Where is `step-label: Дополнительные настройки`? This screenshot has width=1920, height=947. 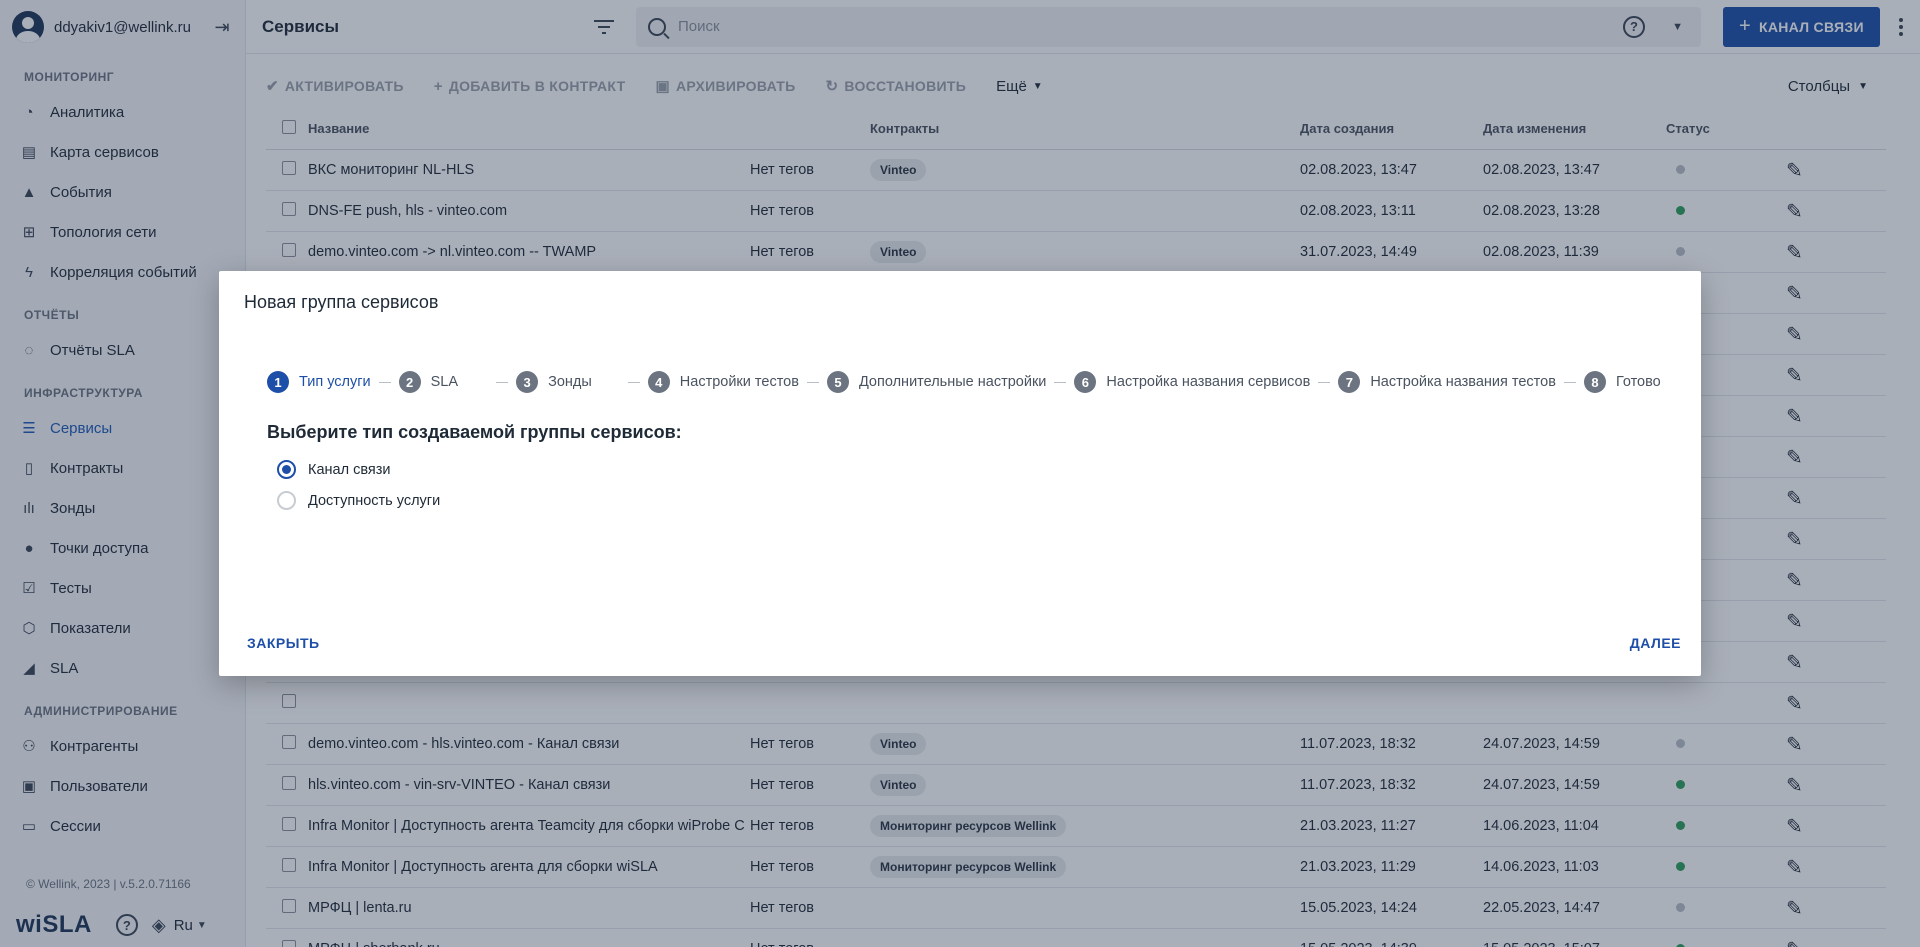 step-label: Дополнительные настройки is located at coordinates (952, 382).